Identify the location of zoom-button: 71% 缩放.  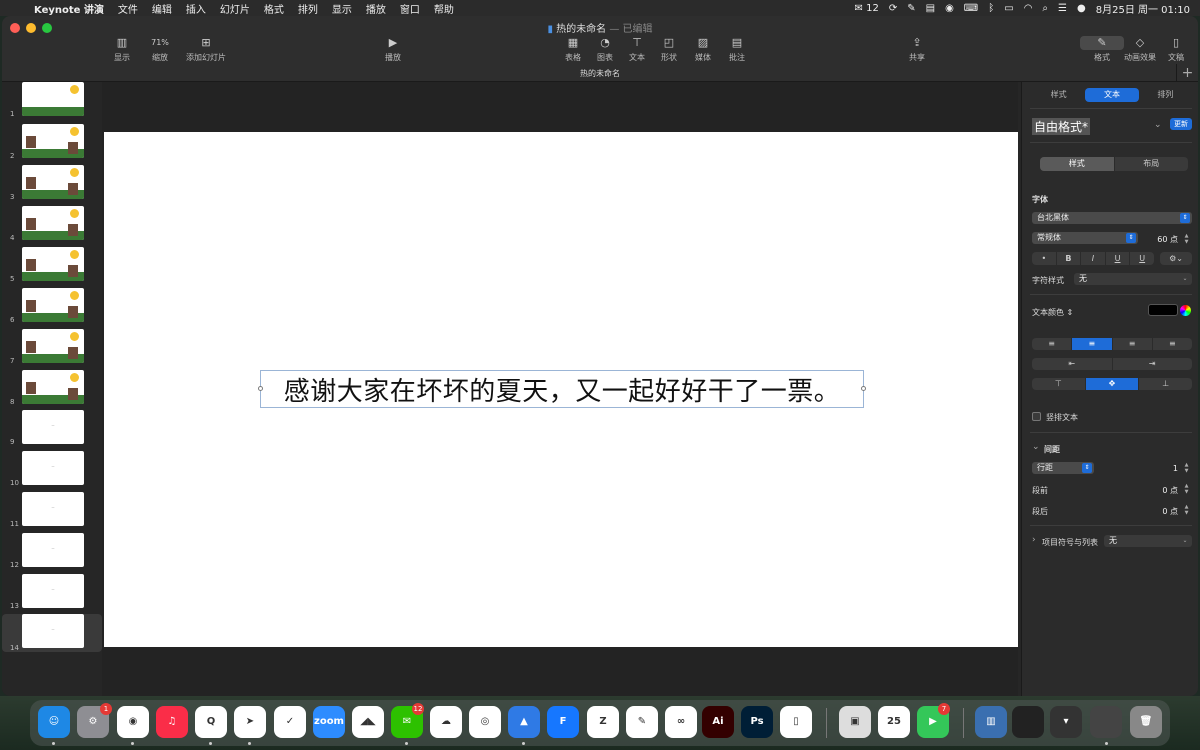
(160, 49).